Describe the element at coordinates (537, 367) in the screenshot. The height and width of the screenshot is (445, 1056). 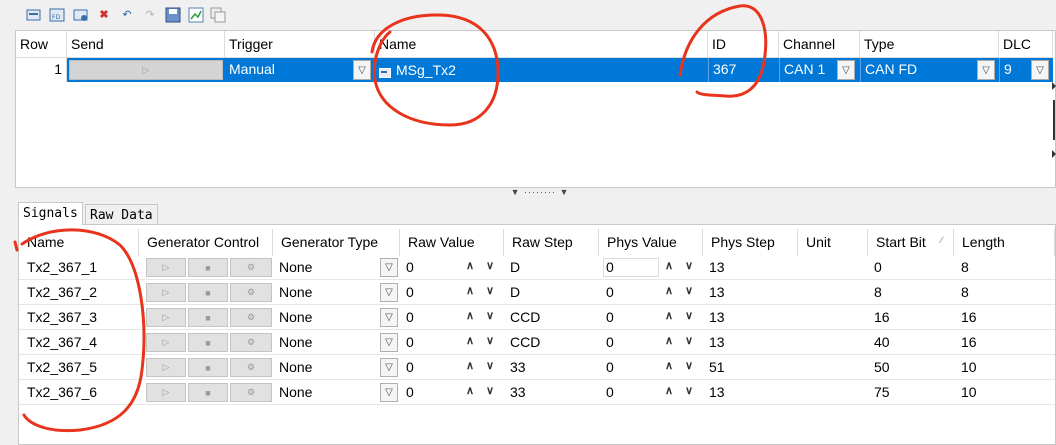
I see `signal-row: Tx2_367_5 ▷ ■ ⚙ None ▽ 0 ∧ ∨ 33 0 ∧ ∨ 51 50 10` at that location.